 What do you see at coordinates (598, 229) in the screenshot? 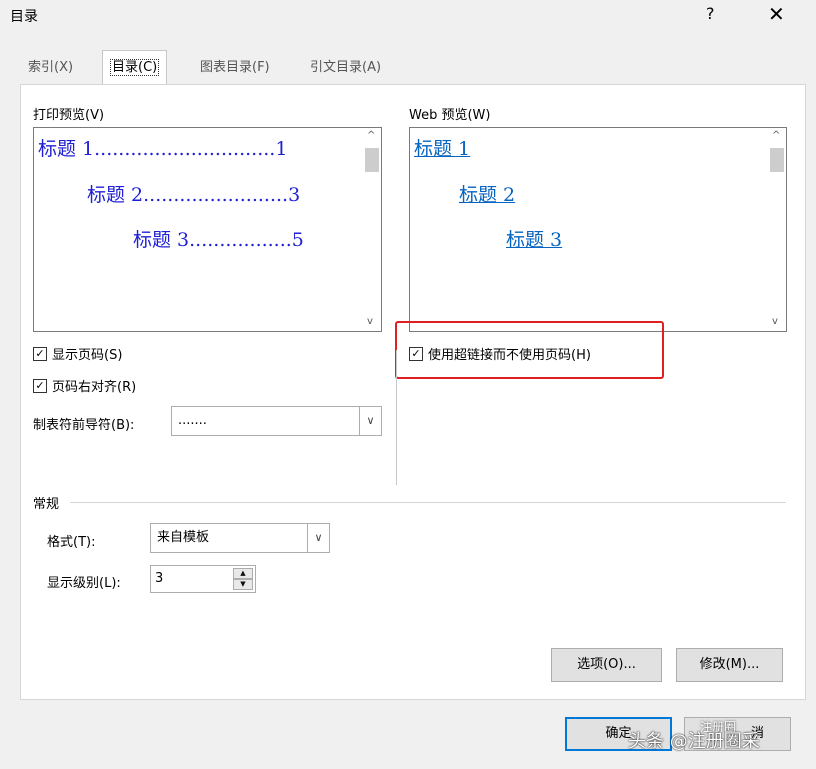
I see `web-preview-box: 标题 1 标题 2 标题 3 ^ v` at bounding box center [598, 229].